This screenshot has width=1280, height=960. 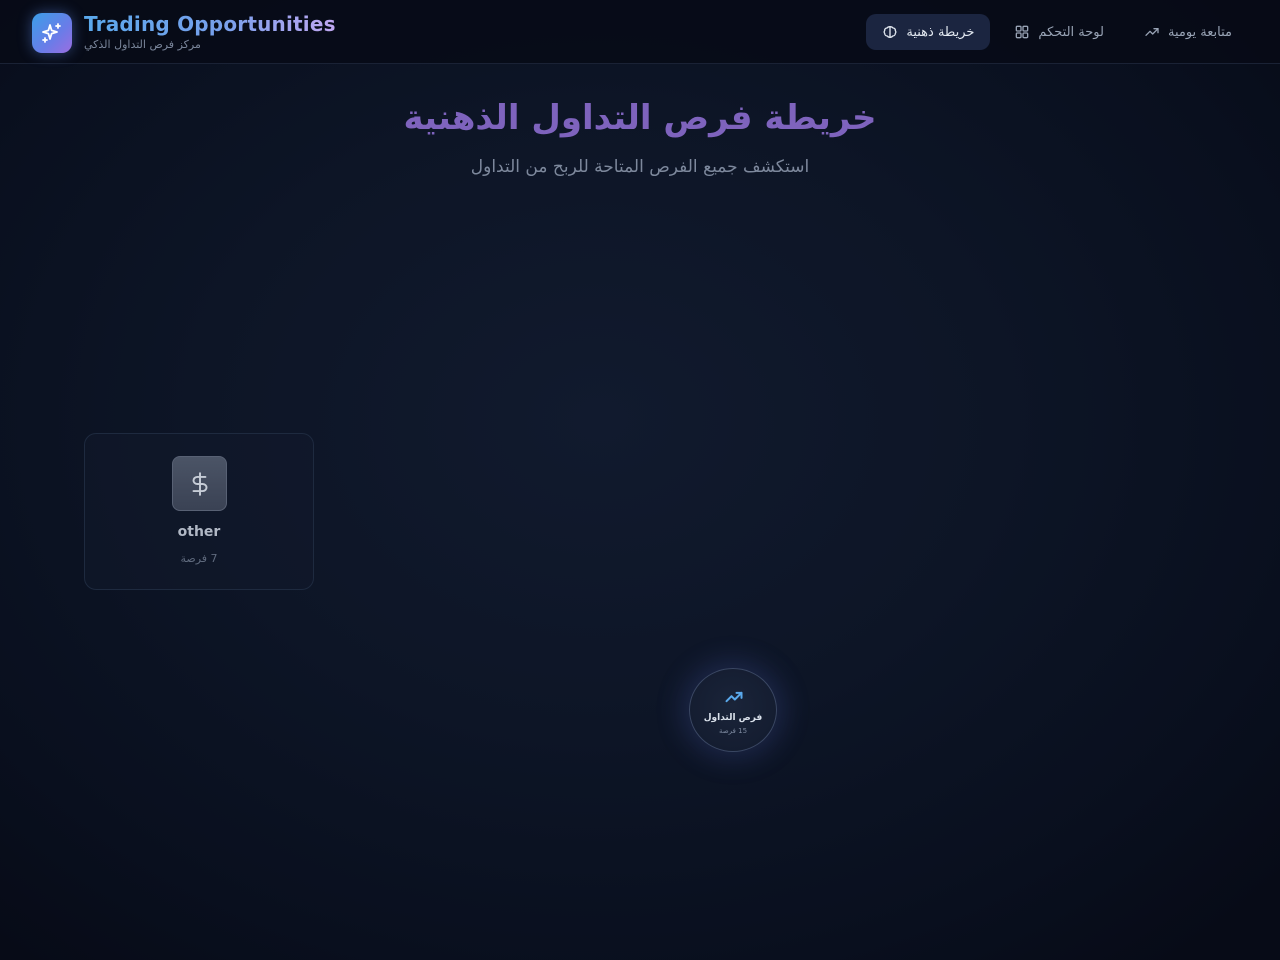 What do you see at coordinates (1071, 32) in the screenshot?
I see `nav-item-label: لوحة التحكم` at bounding box center [1071, 32].